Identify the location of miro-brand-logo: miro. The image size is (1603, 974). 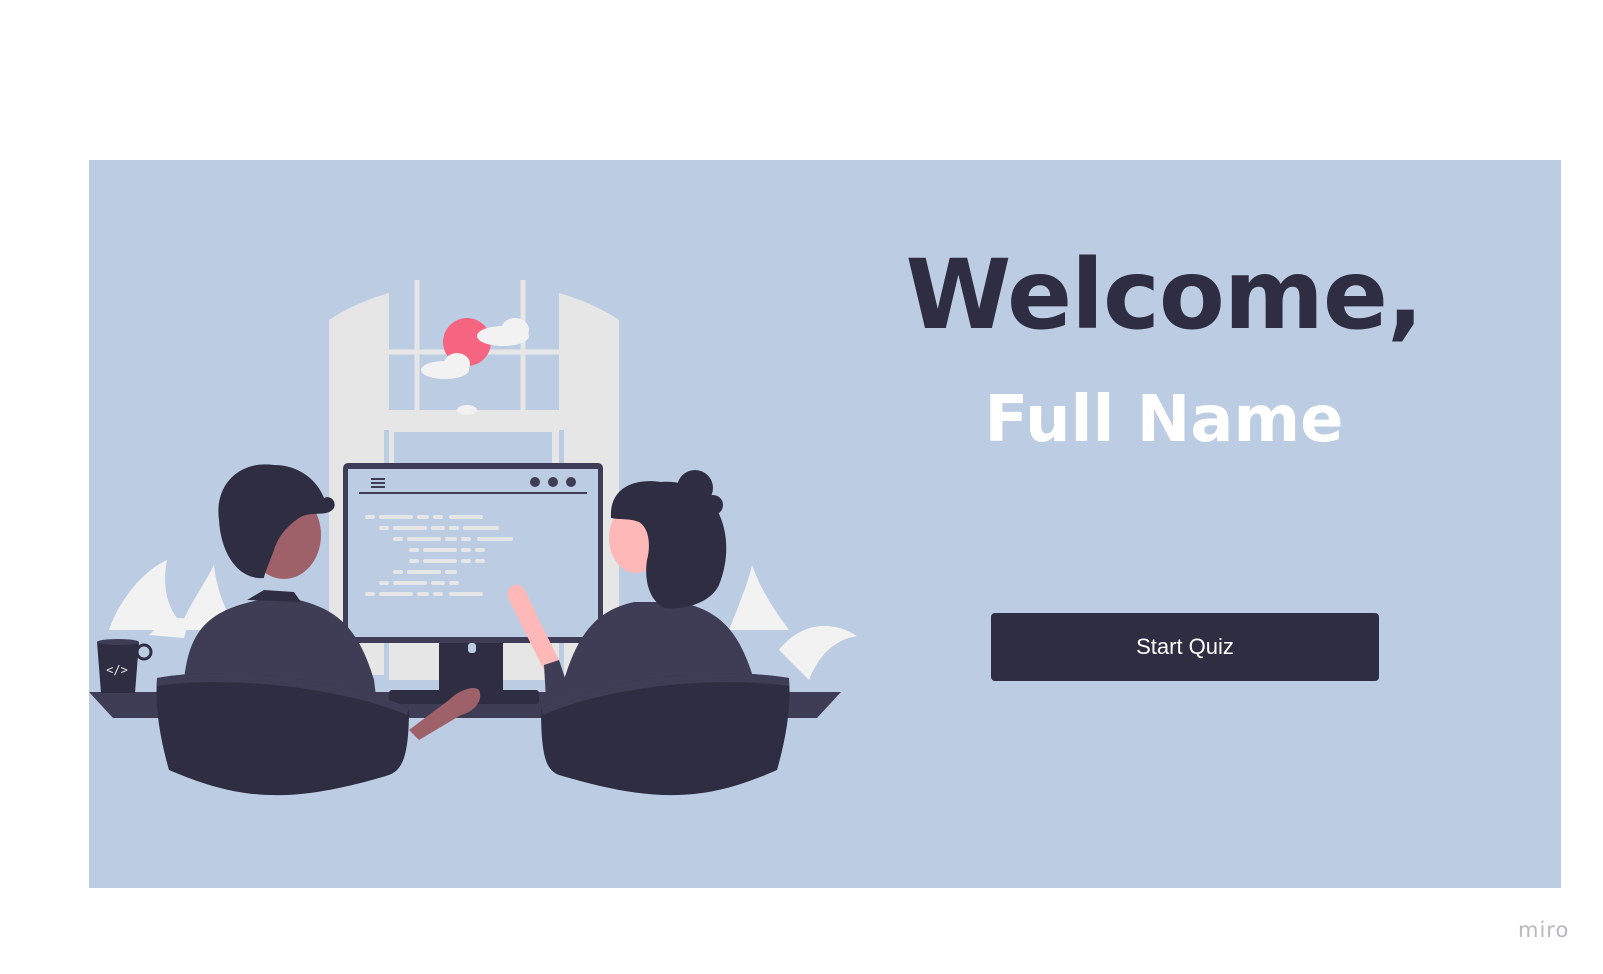
(1544, 930).